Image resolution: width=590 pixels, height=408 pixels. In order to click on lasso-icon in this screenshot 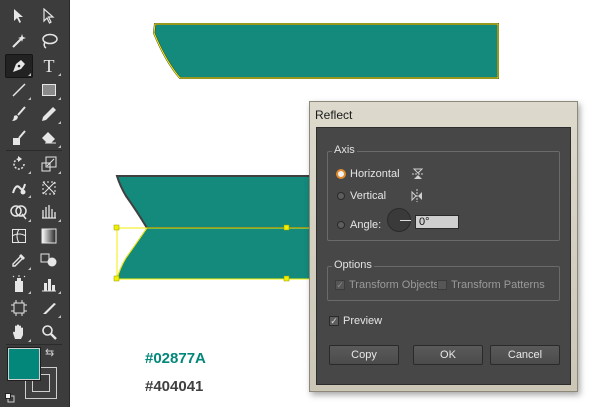, I will do `click(49, 41)`.